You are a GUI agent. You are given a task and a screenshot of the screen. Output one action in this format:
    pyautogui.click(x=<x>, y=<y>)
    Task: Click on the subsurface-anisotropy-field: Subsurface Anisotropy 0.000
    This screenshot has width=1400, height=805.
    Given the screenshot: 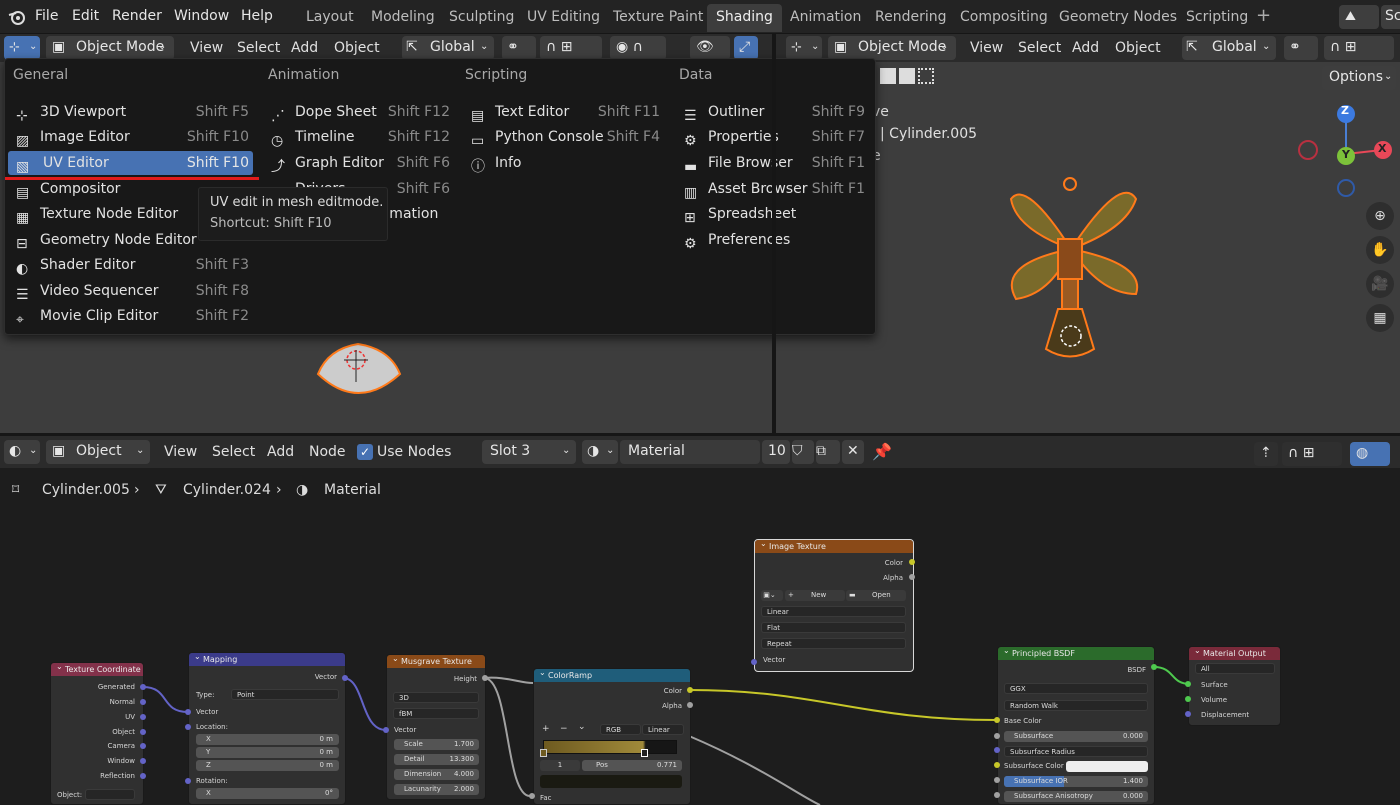 What is the action you would take?
    pyautogui.click(x=1076, y=796)
    